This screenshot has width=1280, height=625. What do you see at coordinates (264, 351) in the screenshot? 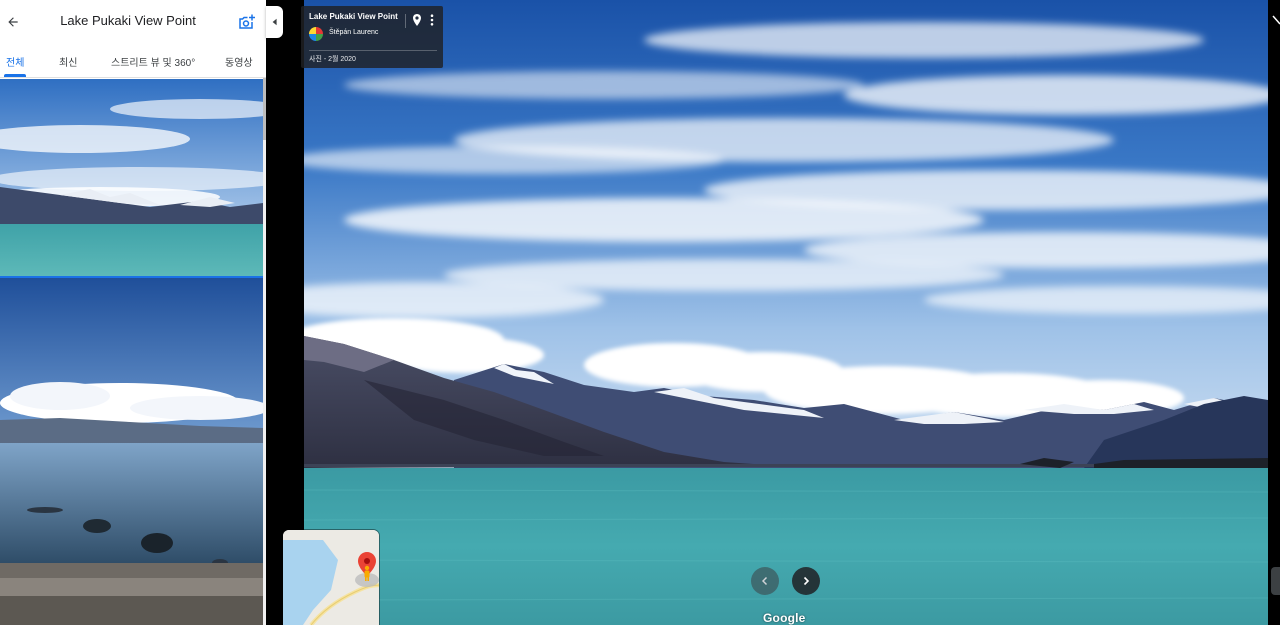
I see `panel-scrollbar` at bounding box center [264, 351].